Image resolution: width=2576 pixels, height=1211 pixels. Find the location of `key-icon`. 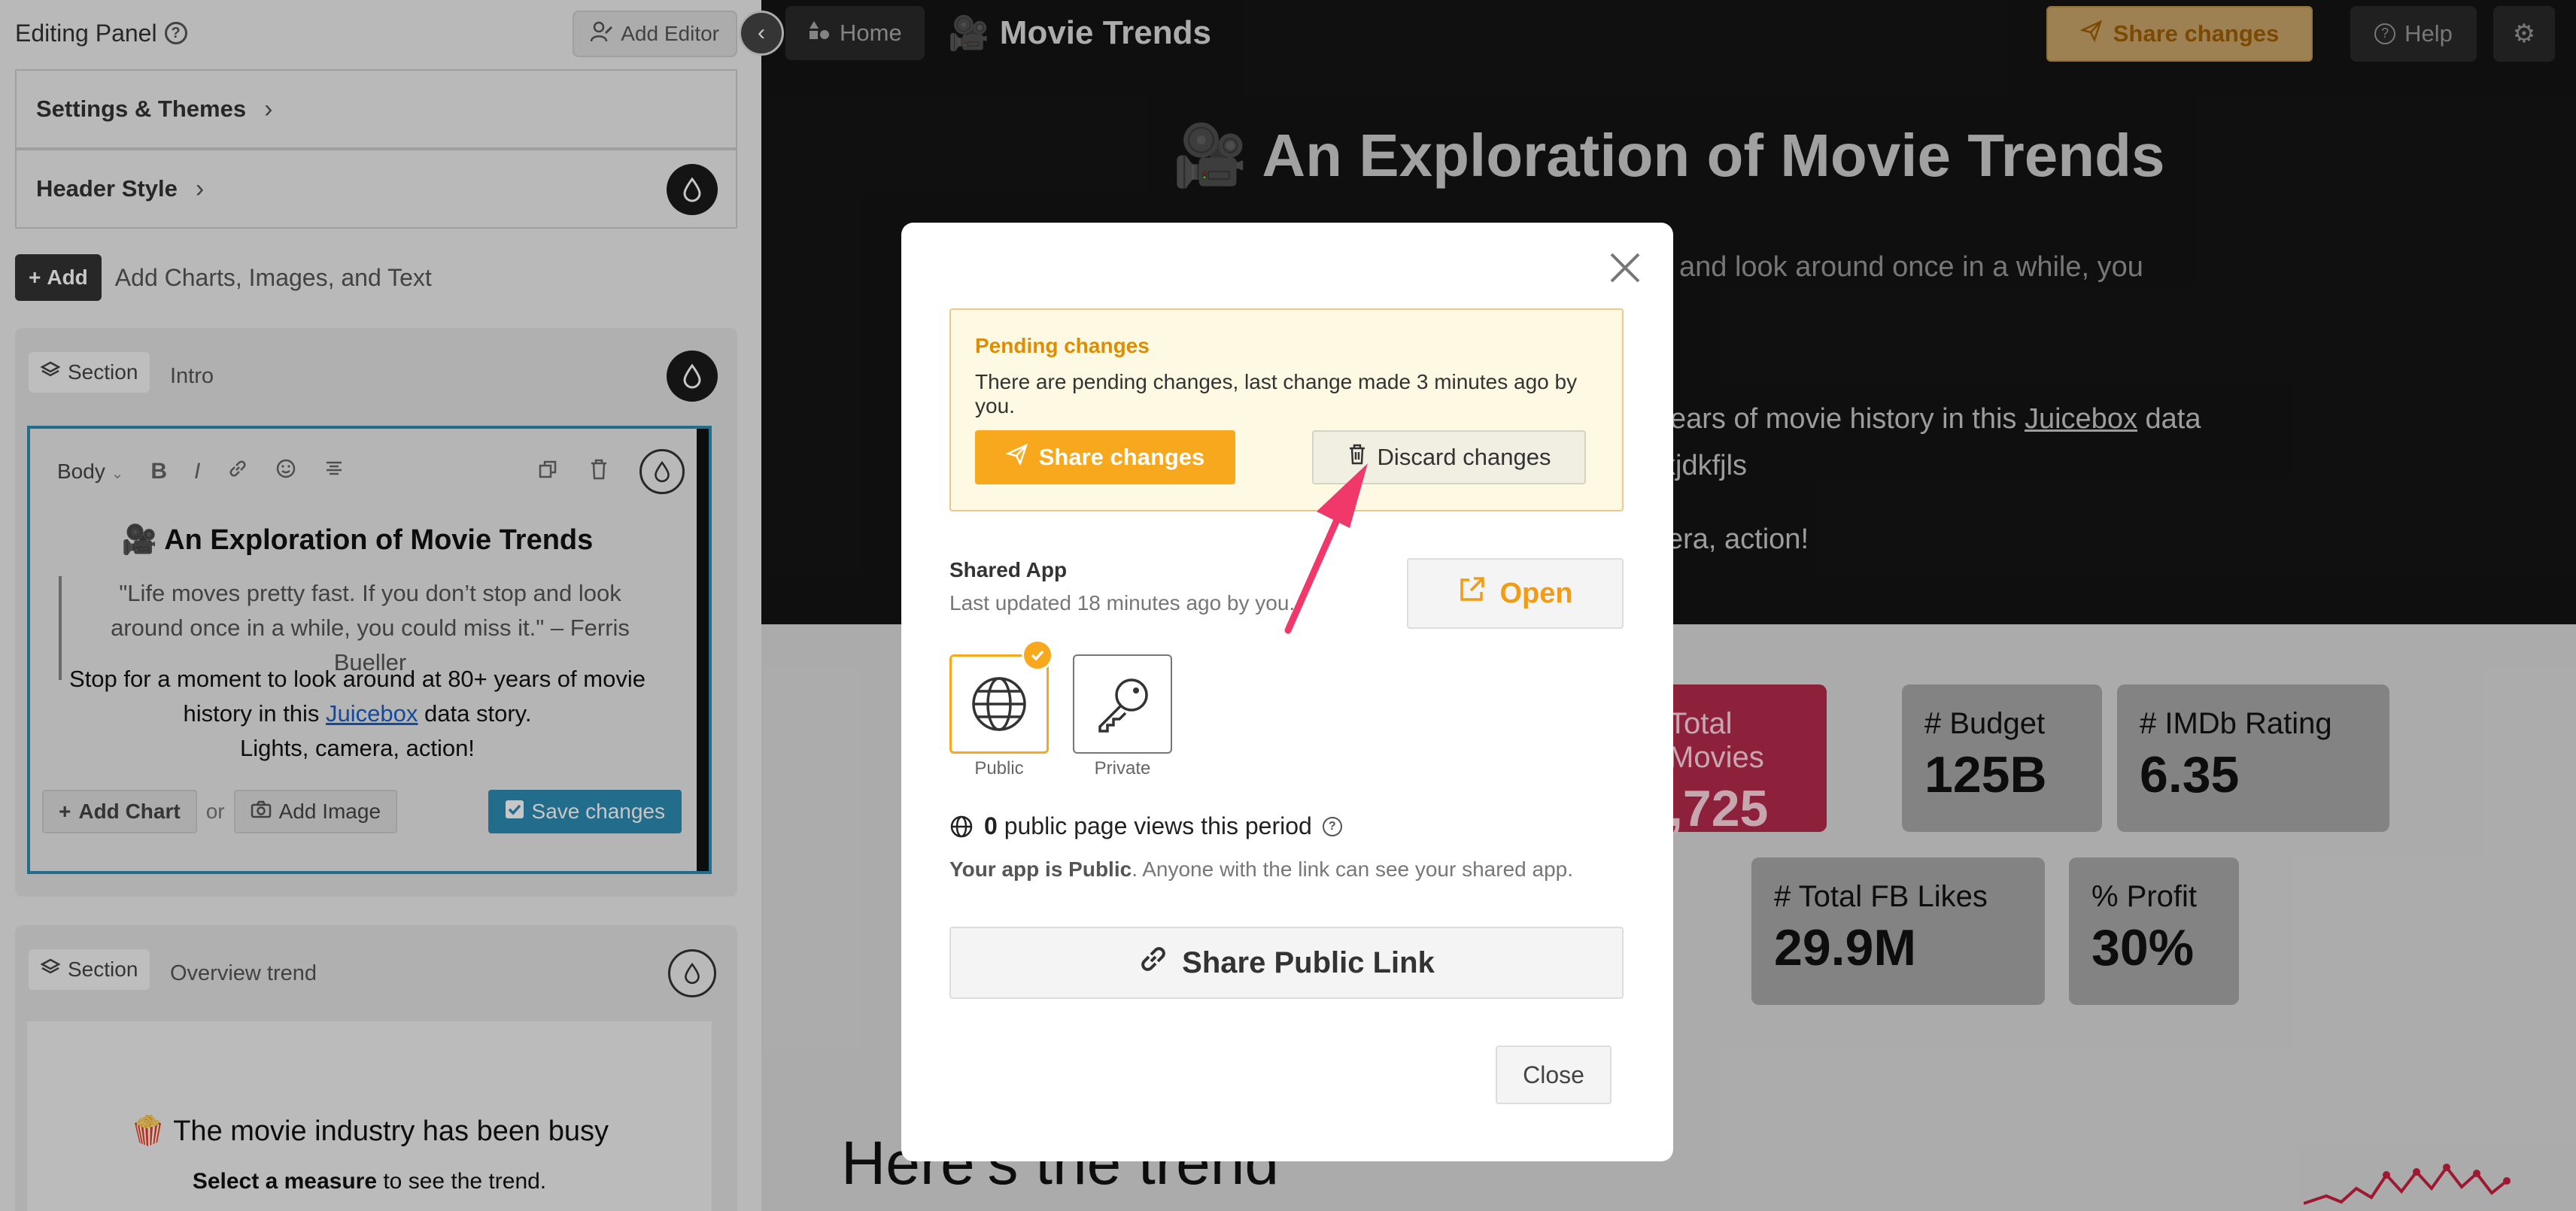

key-icon is located at coordinates (1123, 705).